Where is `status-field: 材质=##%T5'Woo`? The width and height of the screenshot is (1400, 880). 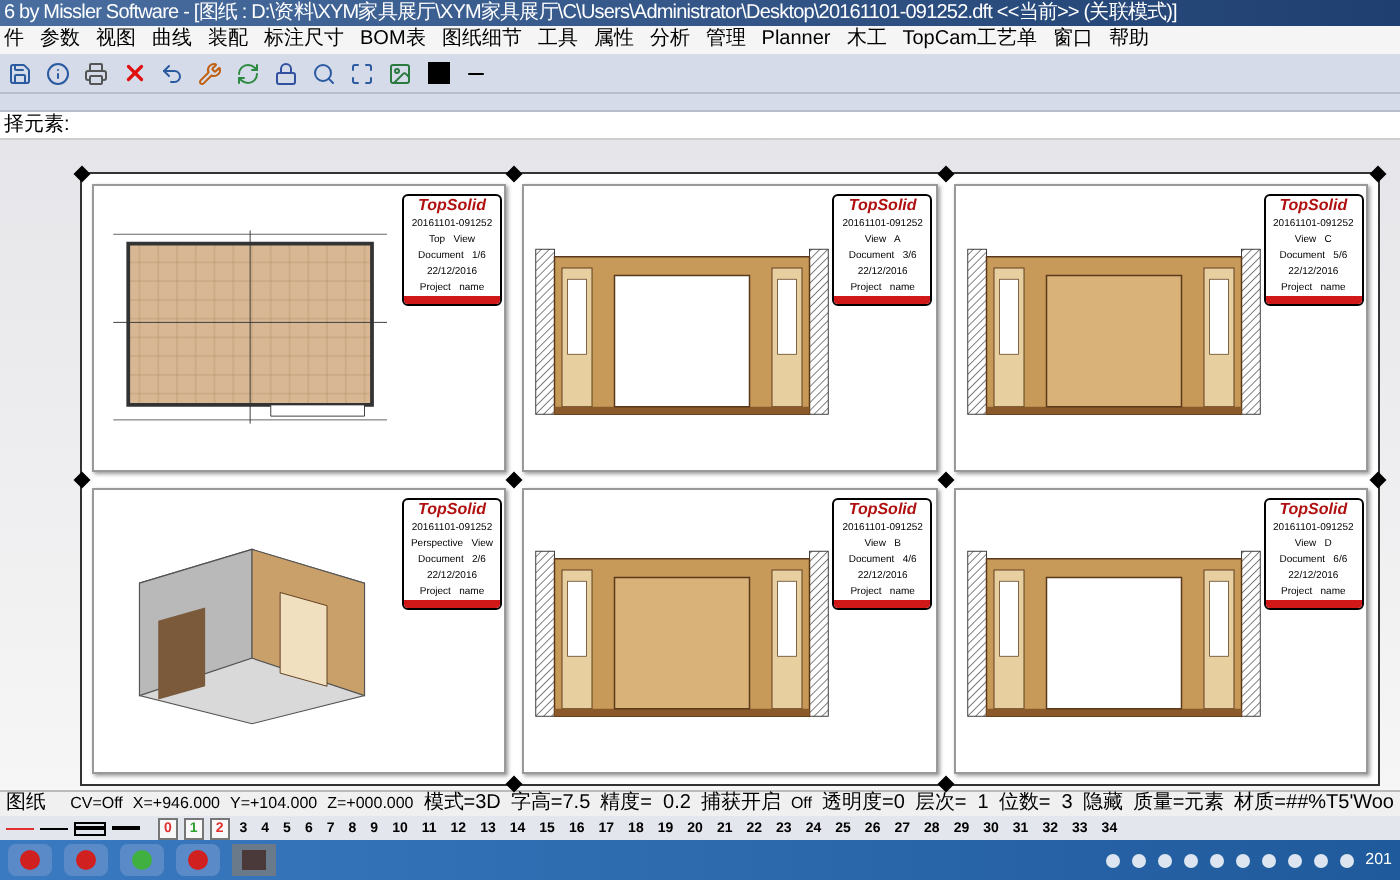 status-field: 材质=##%T5'Woo is located at coordinates (1314, 804).